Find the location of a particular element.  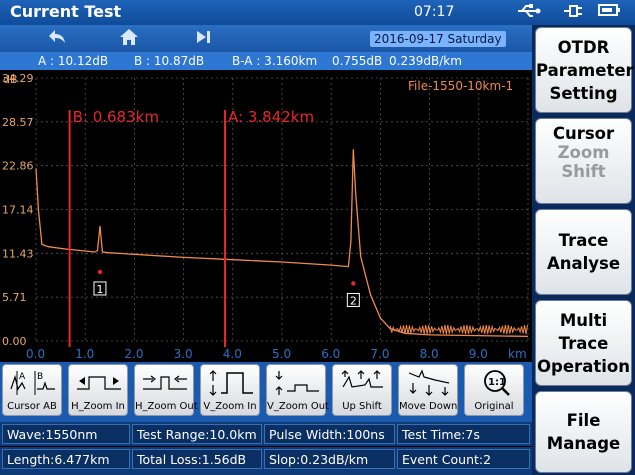

b-a-loss: 0.755dB is located at coordinates (357, 61).